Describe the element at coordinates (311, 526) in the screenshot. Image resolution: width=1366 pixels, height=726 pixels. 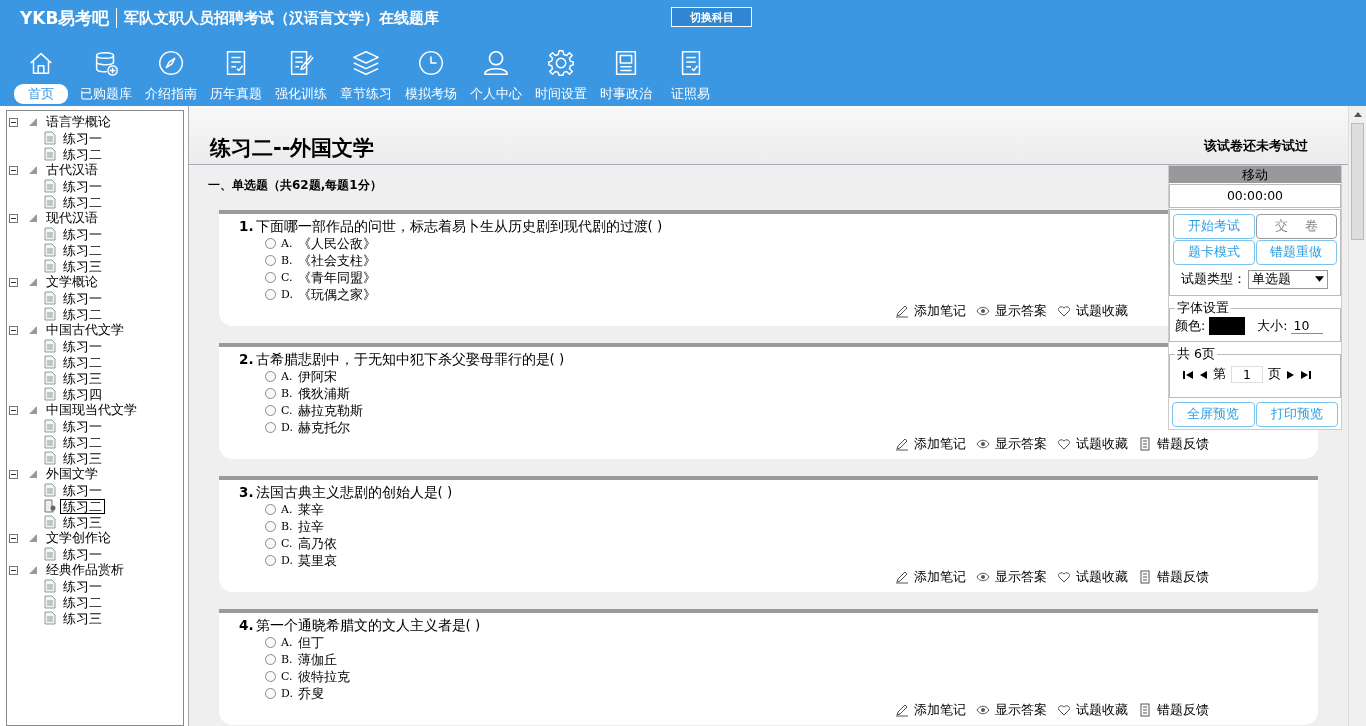
I see `option-text: 拉辛` at that location.